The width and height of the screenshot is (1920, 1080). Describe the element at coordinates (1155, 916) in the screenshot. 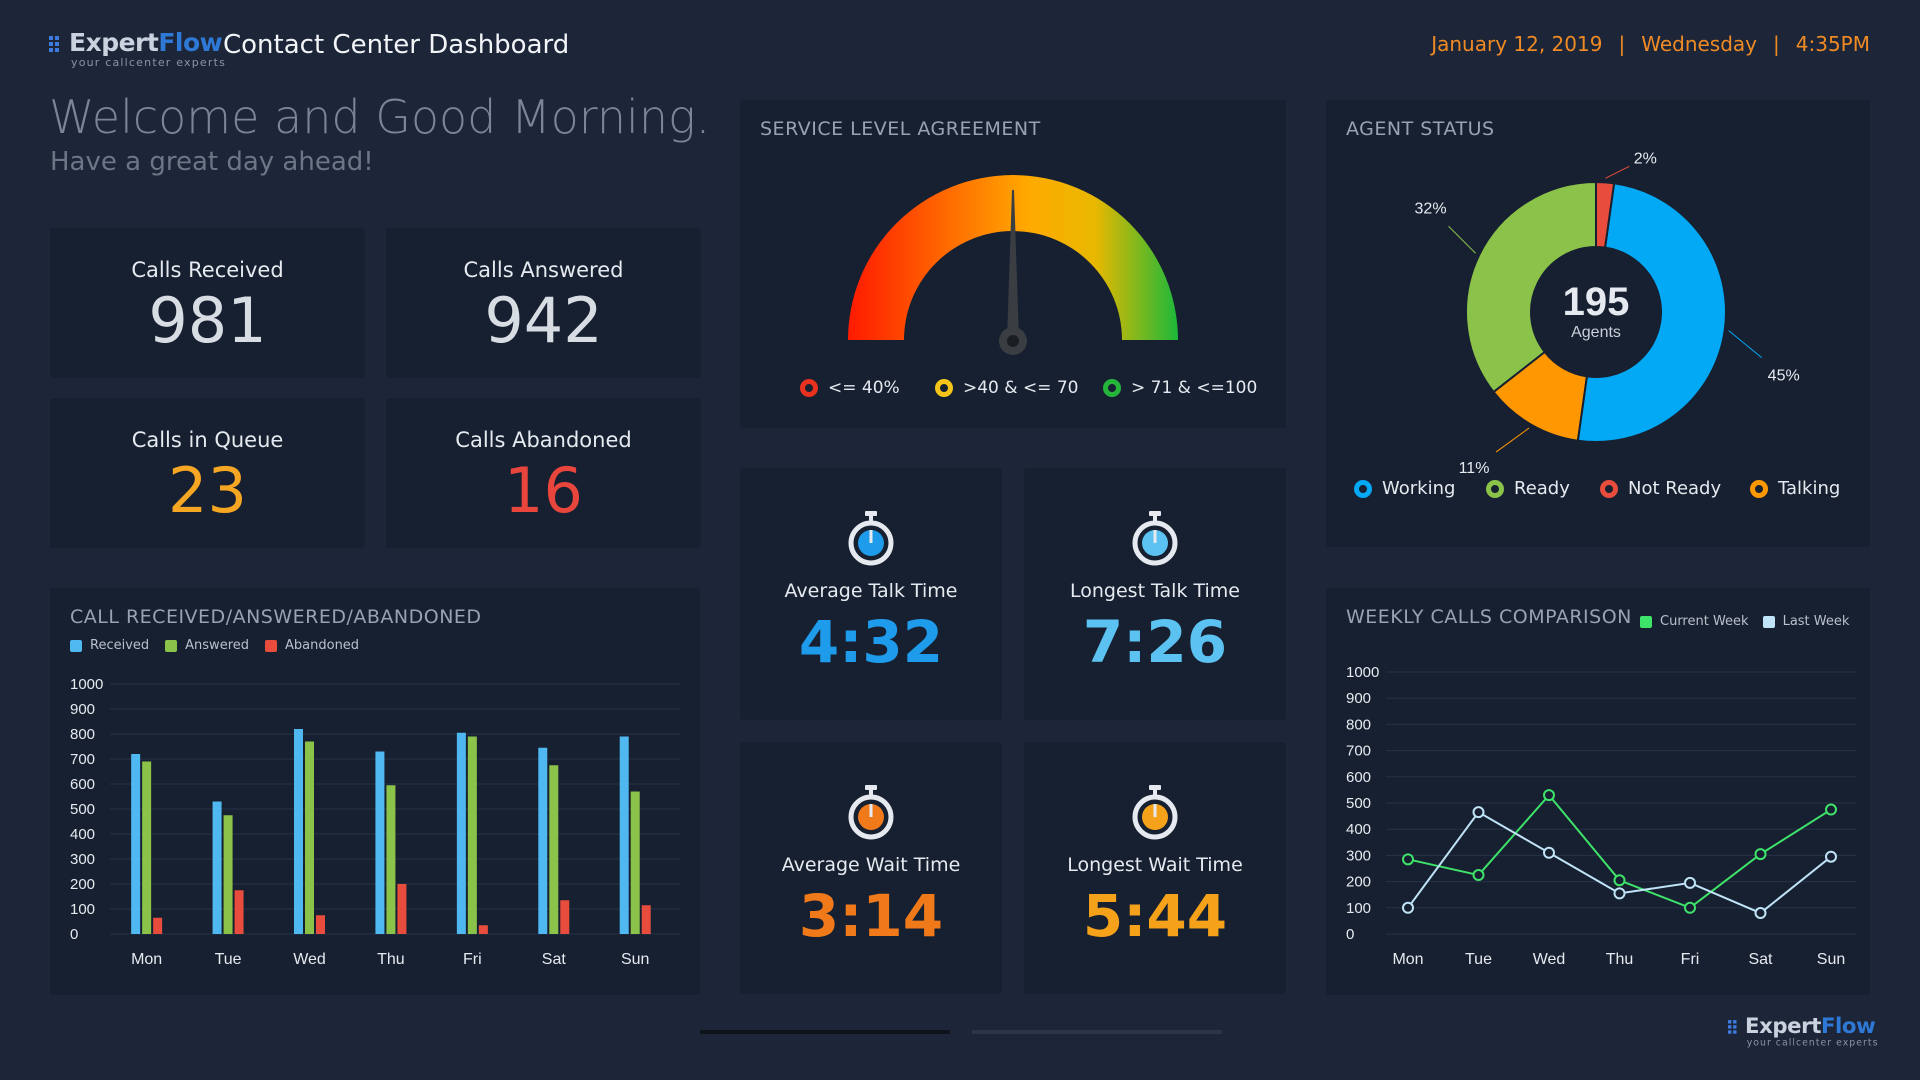

I see `timer-value: 5:44` at that location.